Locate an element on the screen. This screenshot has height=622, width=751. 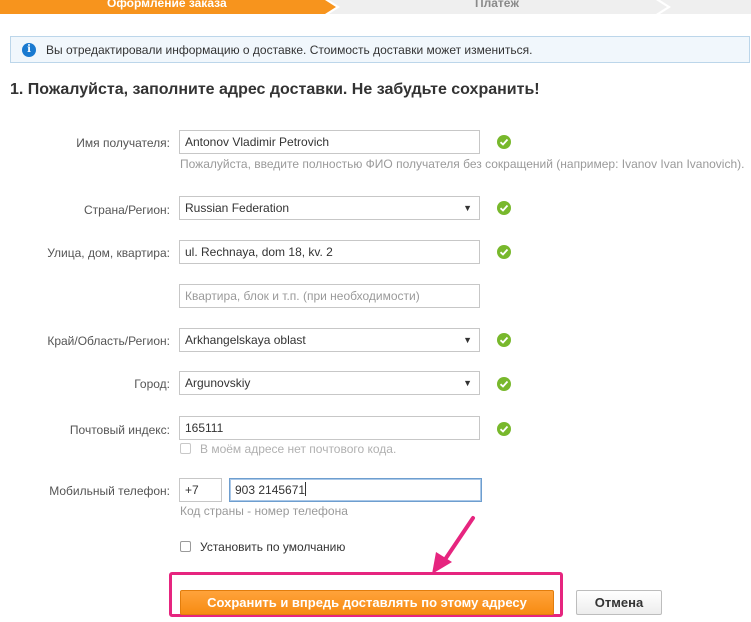
postal-label: Почтовый индекс: is located at coordinates (119, 430).